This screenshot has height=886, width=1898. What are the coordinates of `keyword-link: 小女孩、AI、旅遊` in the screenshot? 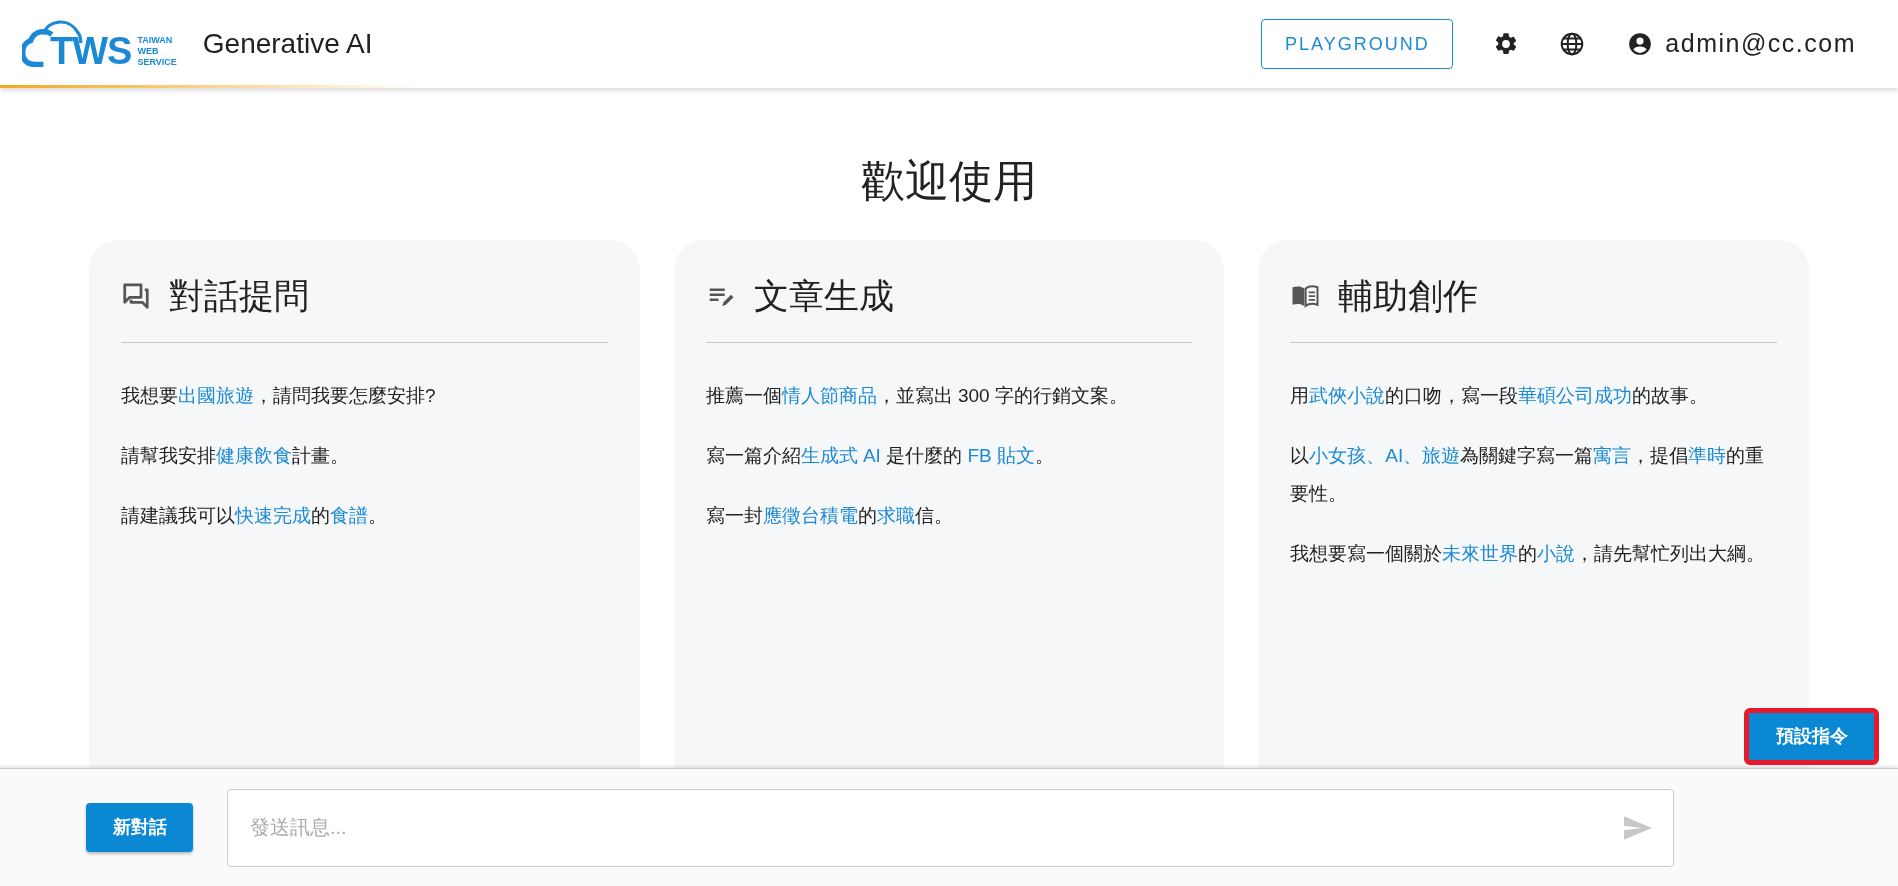 It's located at (1385, 455).